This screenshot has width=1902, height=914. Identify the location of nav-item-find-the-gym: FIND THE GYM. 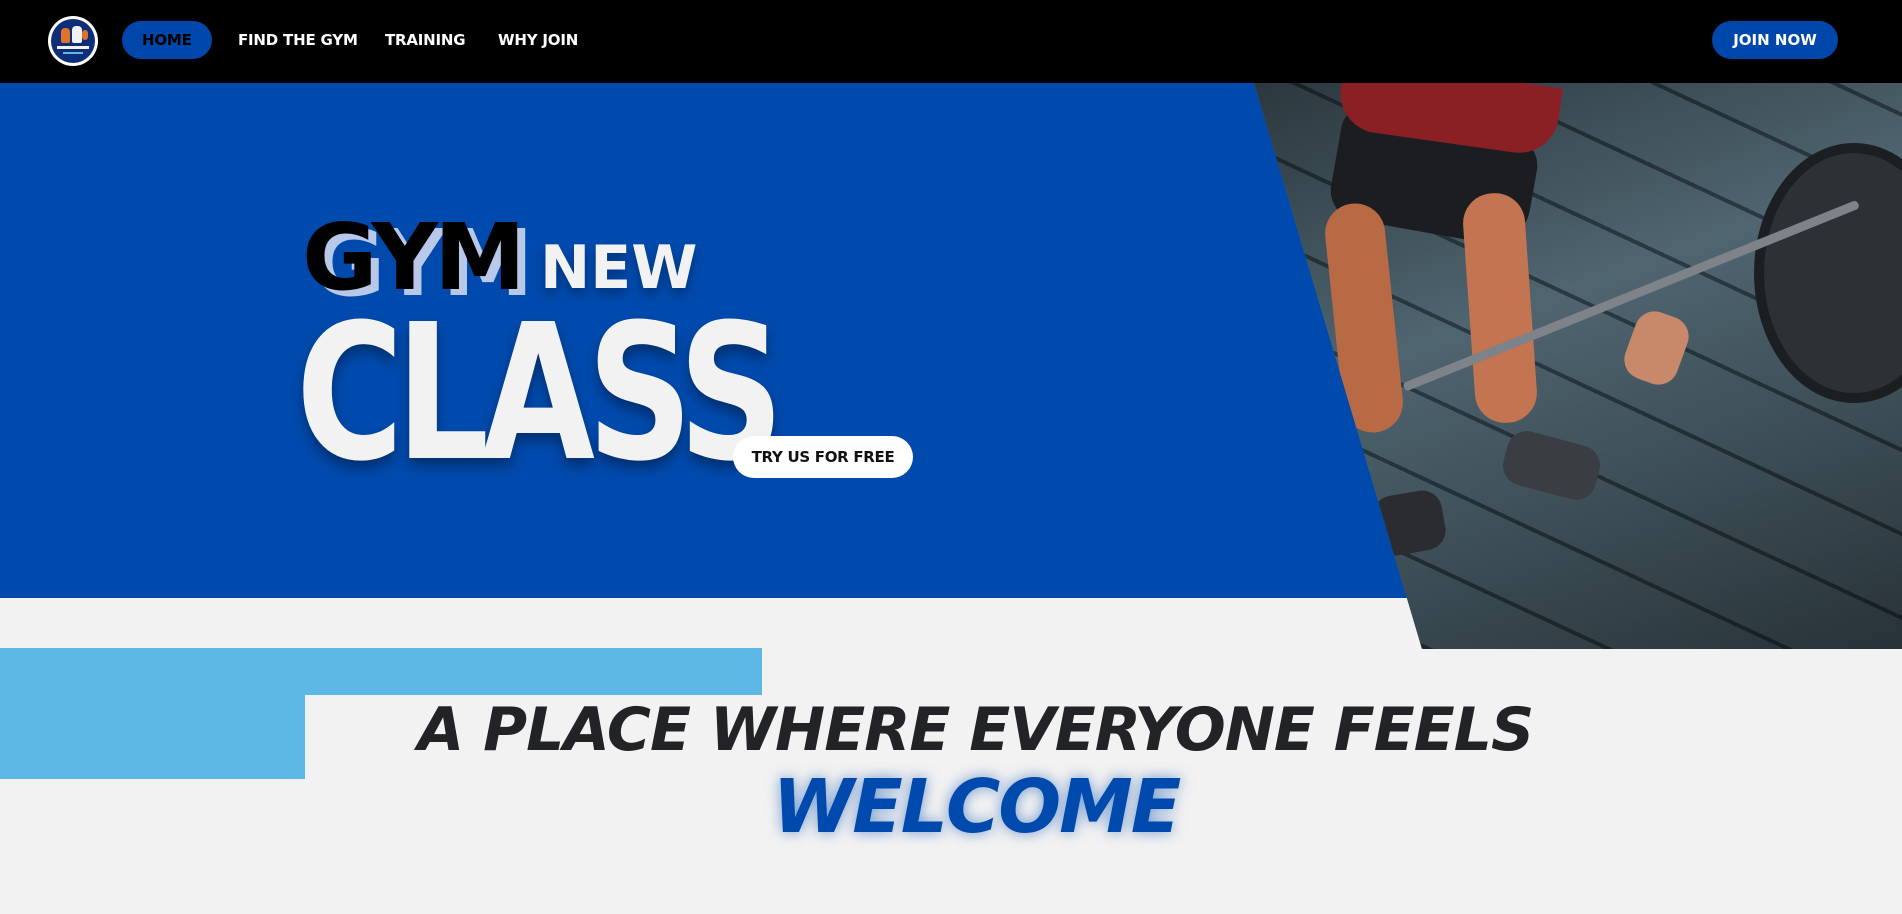
(298, 40).